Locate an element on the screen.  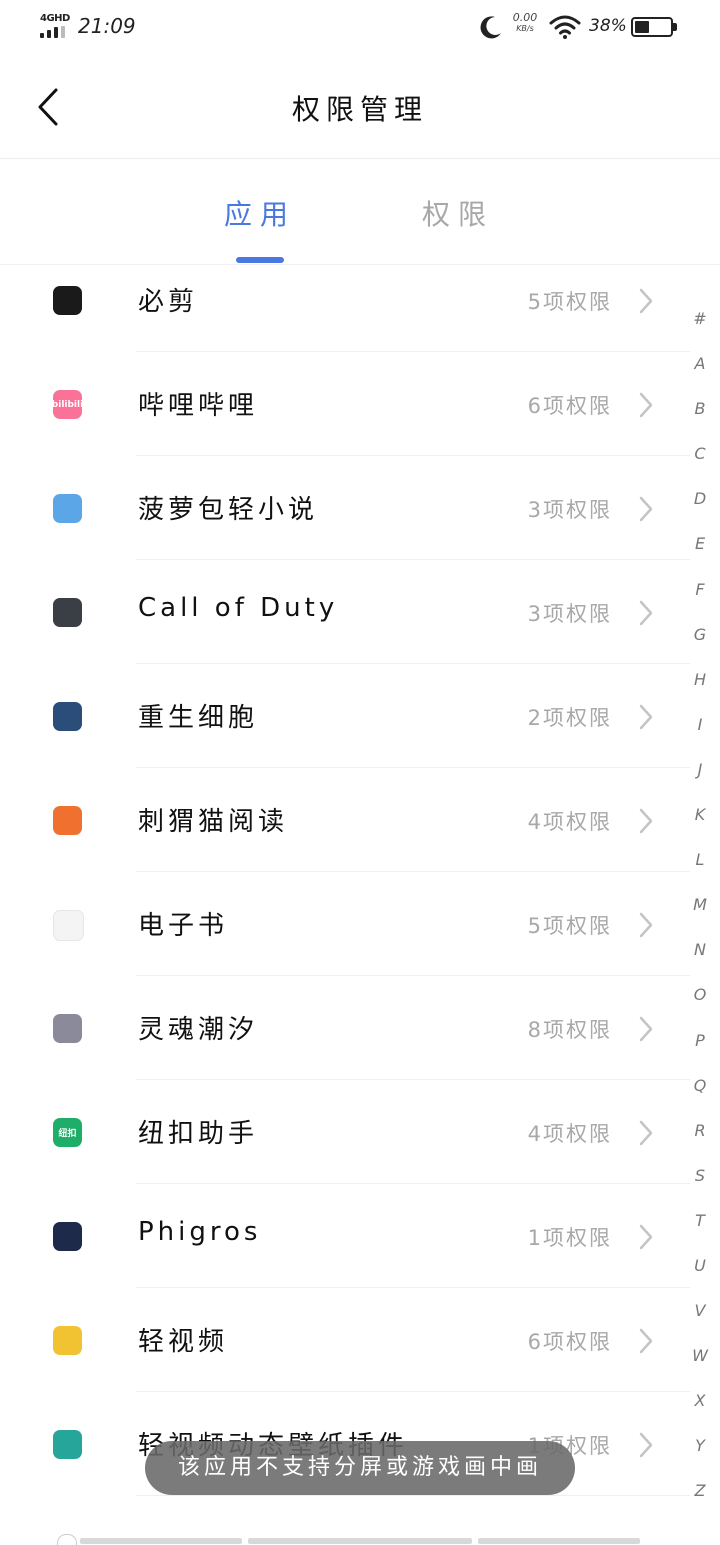
app-name: 重生细胞 is located at coordinates (198, 718).